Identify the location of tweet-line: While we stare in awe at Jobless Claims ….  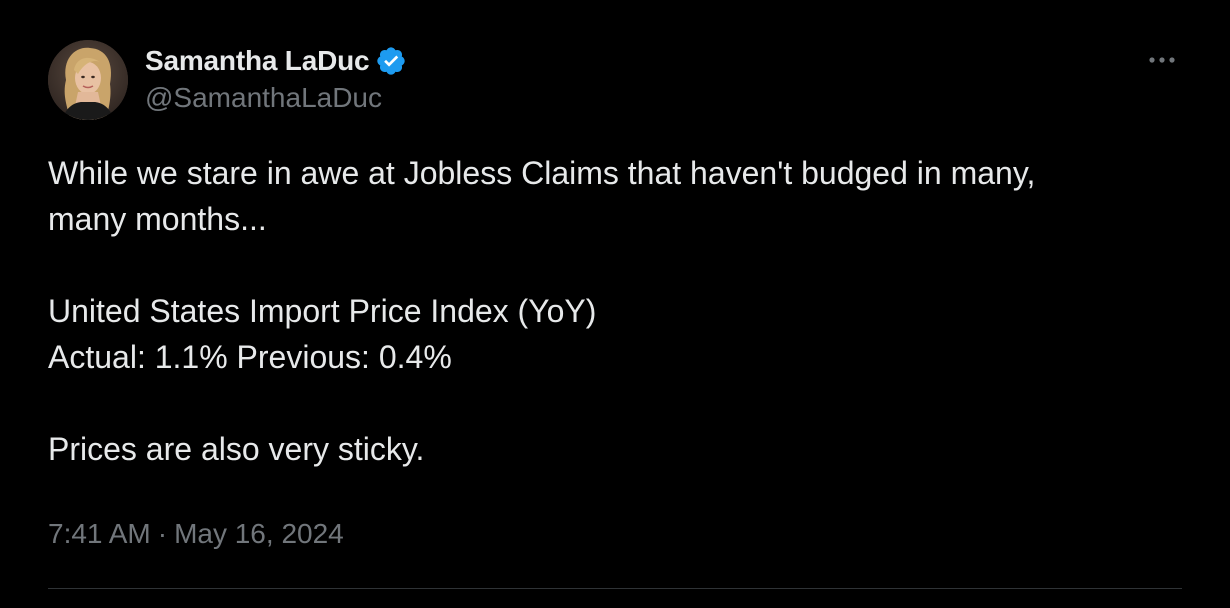
(542, 173).